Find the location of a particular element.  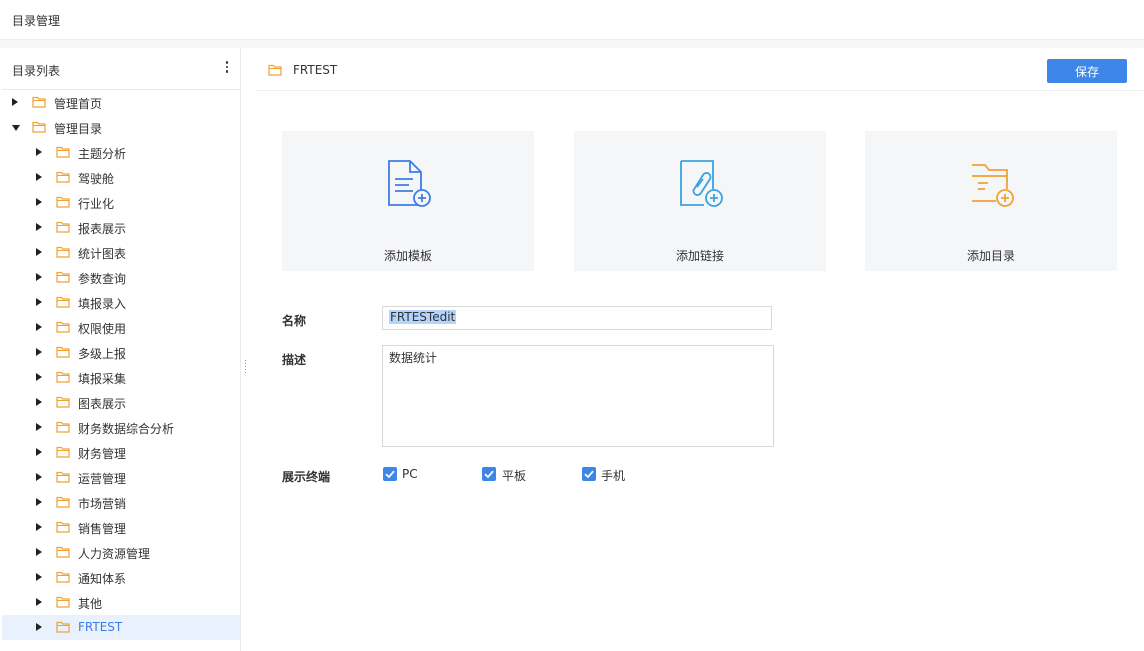

add-folder-card: 添加目录 is located at coordinates (991, 201).